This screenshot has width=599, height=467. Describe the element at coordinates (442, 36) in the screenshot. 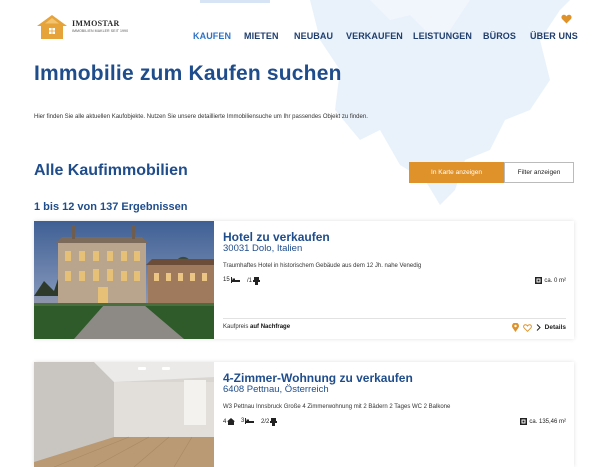

I see `nav-item-leistungen: LEISTUNGEN` at that location.